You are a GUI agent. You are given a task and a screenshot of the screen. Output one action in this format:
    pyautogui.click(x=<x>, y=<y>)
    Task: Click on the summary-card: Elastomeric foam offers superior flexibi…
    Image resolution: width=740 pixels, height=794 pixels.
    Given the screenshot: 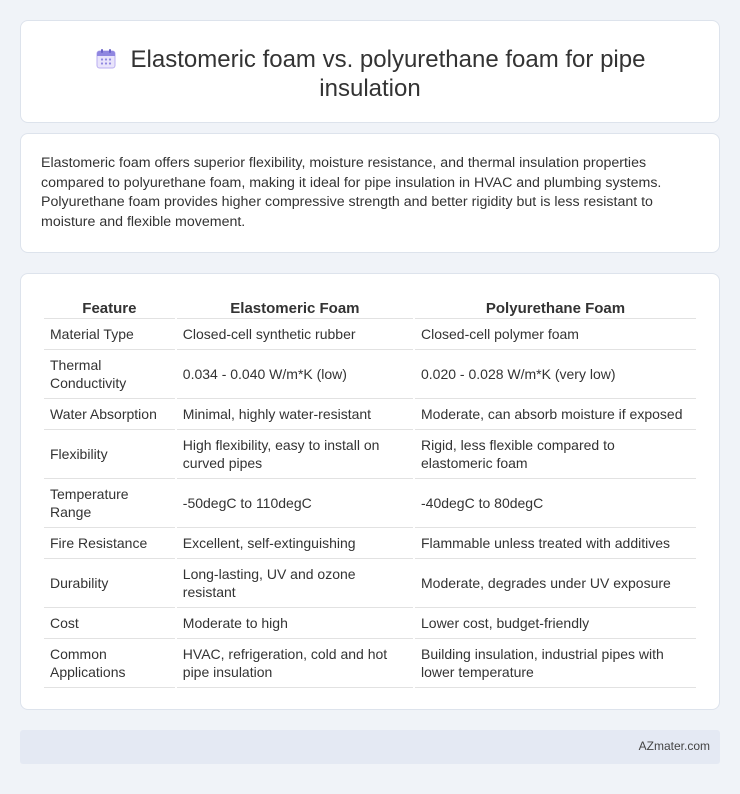 What is the action you would take?
    pyautogui.click(x=370, y=193)
    